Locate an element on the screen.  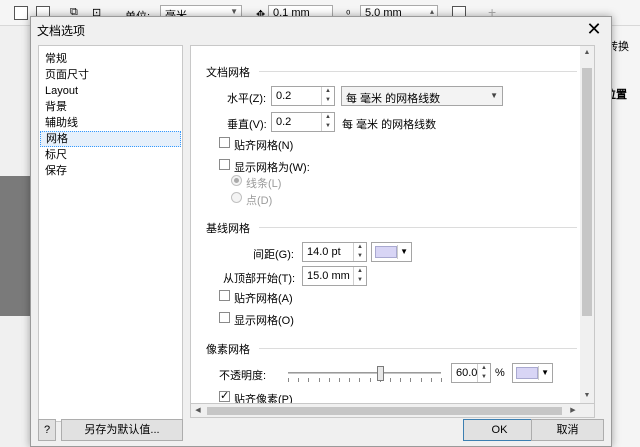
spacing-label: 间距(G): is located at coordinates (273, 255).